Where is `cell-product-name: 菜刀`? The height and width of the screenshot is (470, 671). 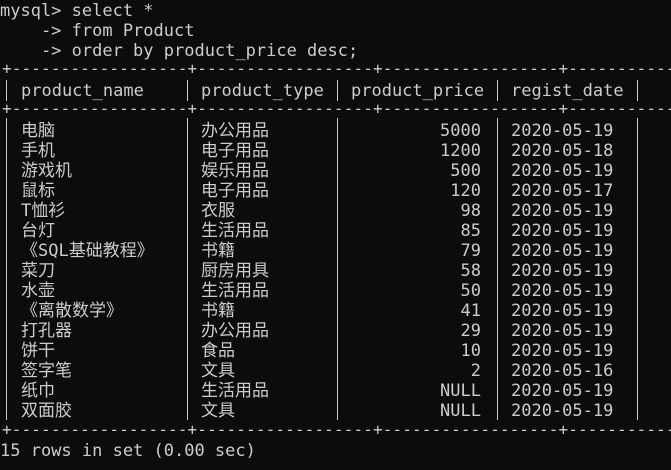 cell-product-name: 菜刀 is located at coordinates (38, 271).